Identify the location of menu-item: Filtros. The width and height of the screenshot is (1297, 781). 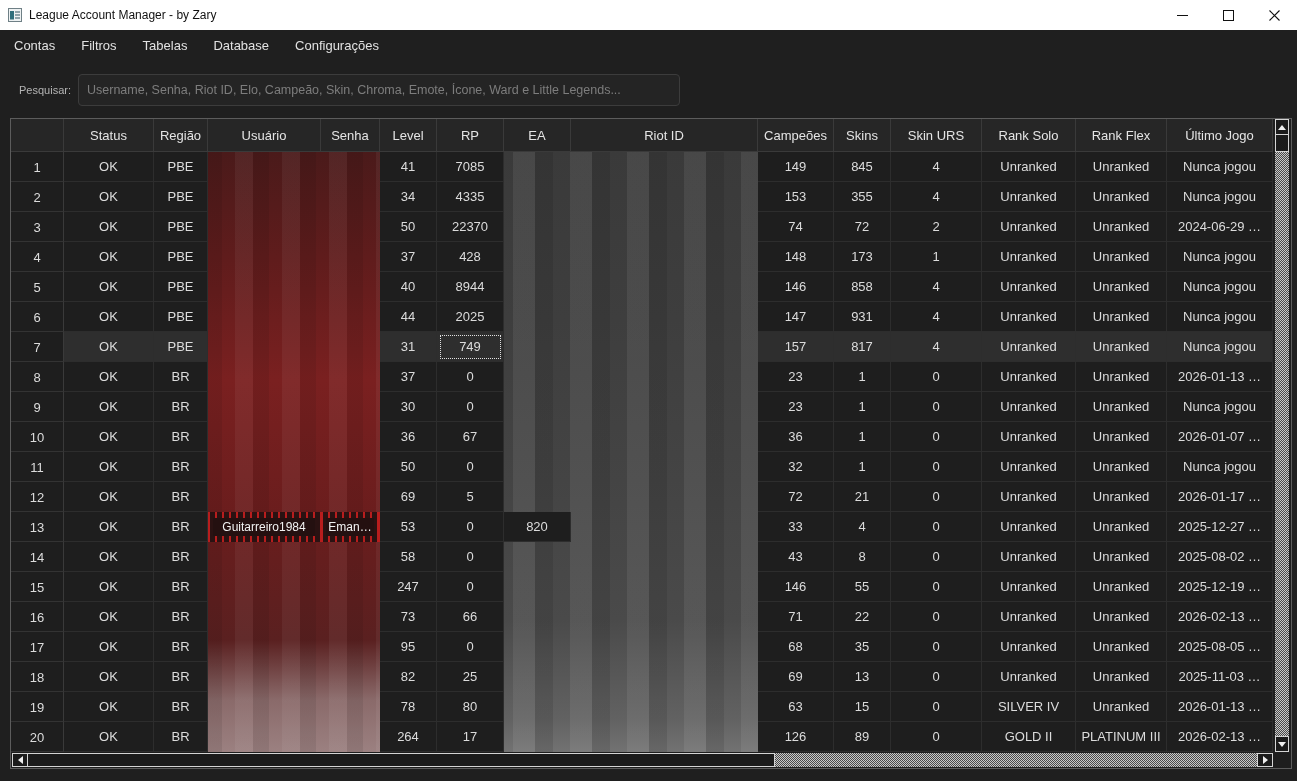
(99, 45).